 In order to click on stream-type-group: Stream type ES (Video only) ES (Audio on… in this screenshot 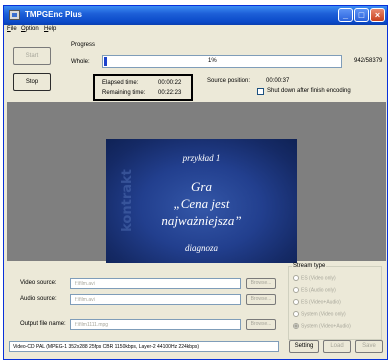, I will do `click(335, 301)`.